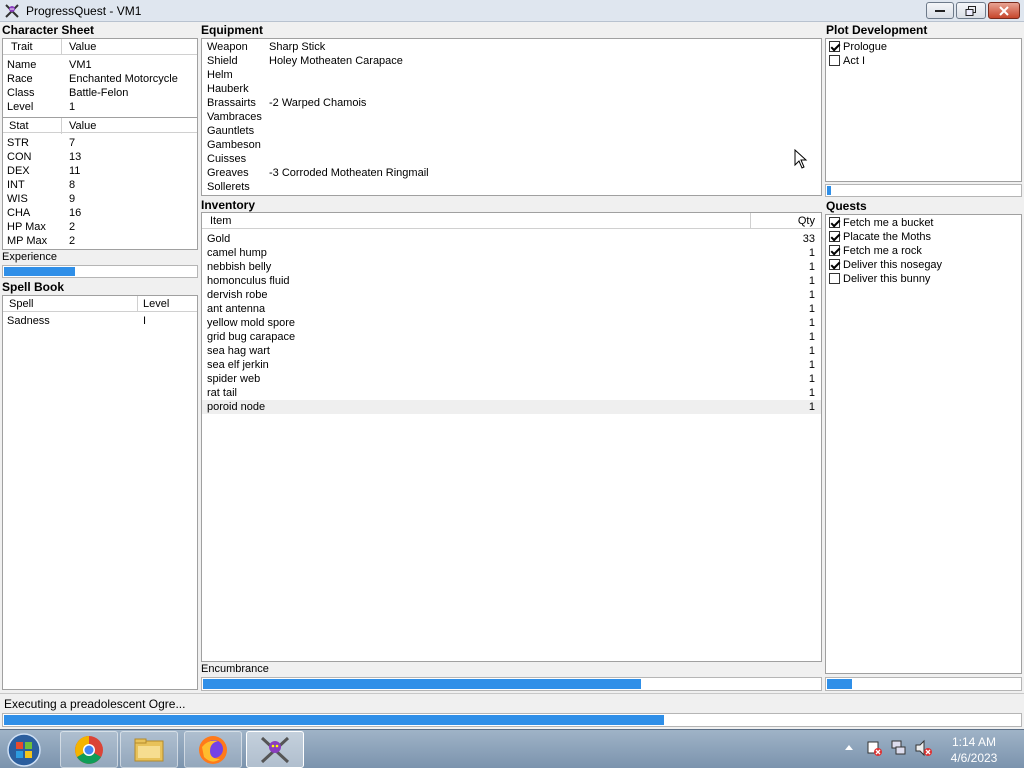  What do you see at coordinates (213, 749) in the screenshot?
I see `taskbar-firefox` at bounding box center [213, 749].